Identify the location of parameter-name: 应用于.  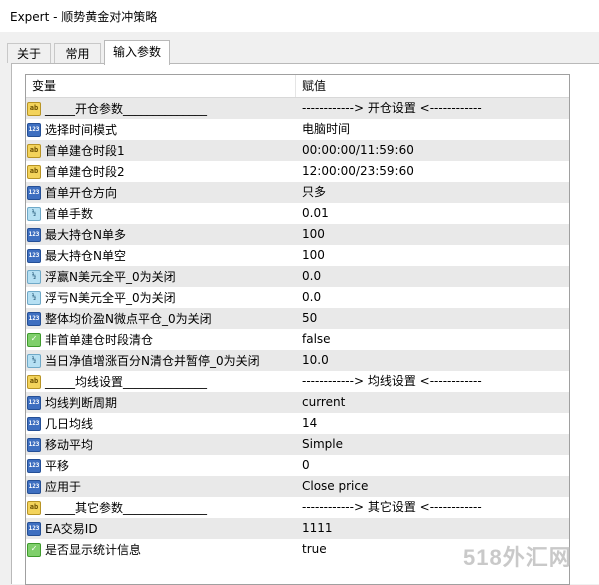
(63, 487).